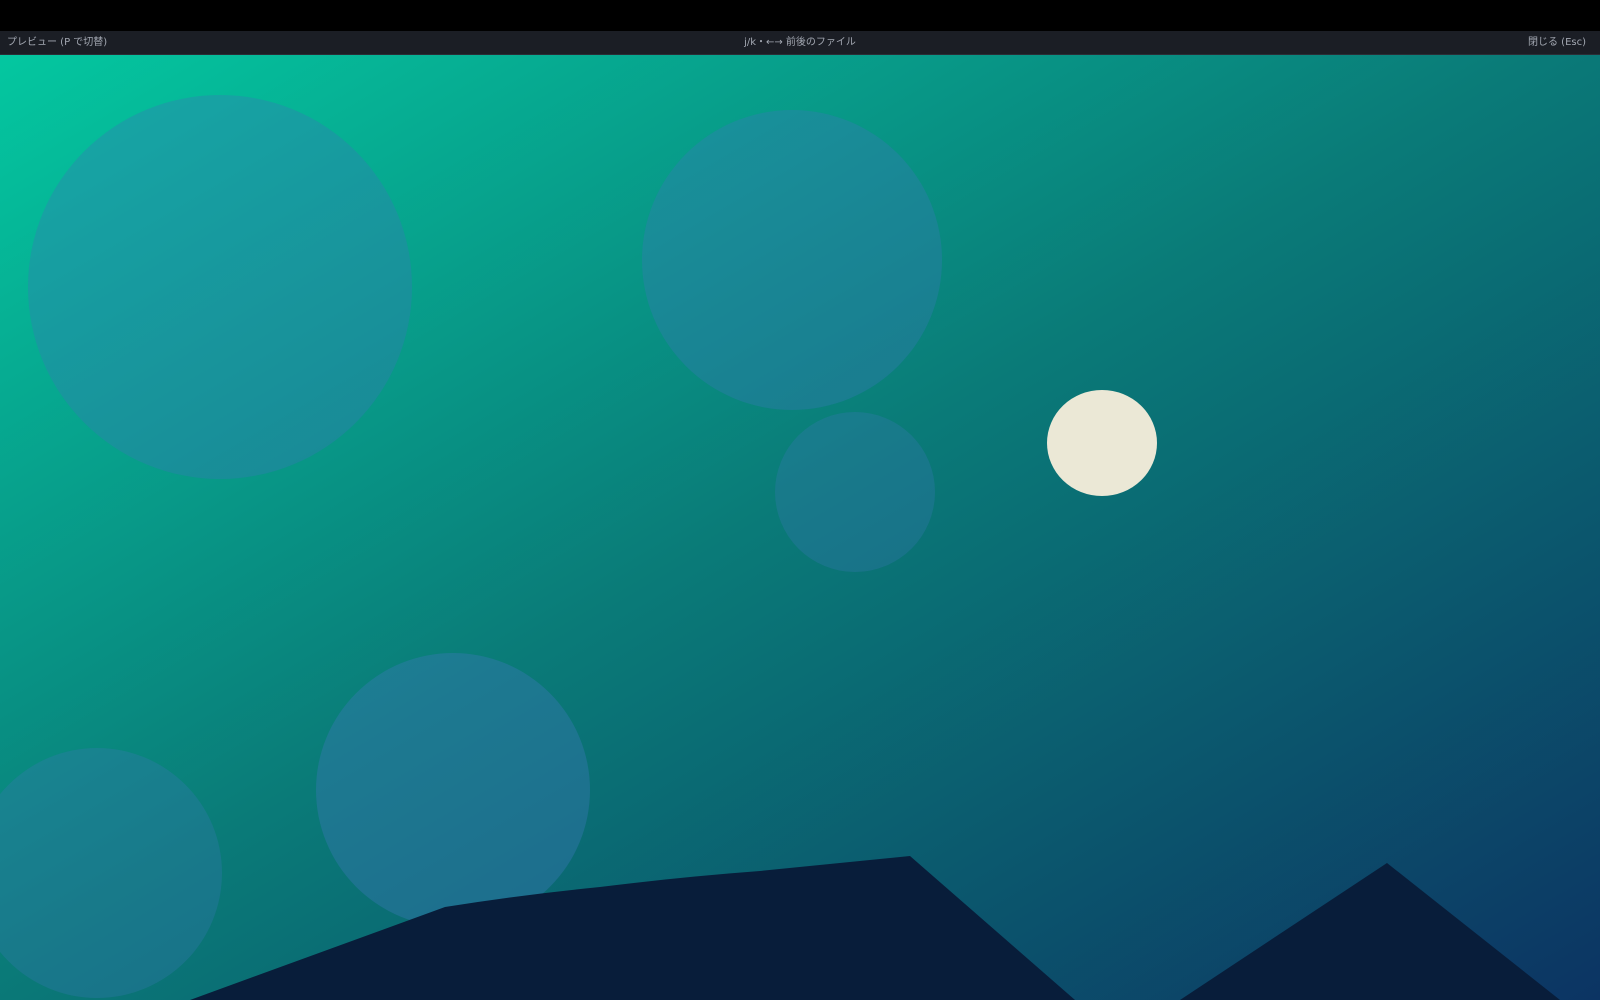 This screenshot has height=1000, width=1600. I want to click on navigation-hint: j/k・←→ 前後のファイル, so click(800, 42).